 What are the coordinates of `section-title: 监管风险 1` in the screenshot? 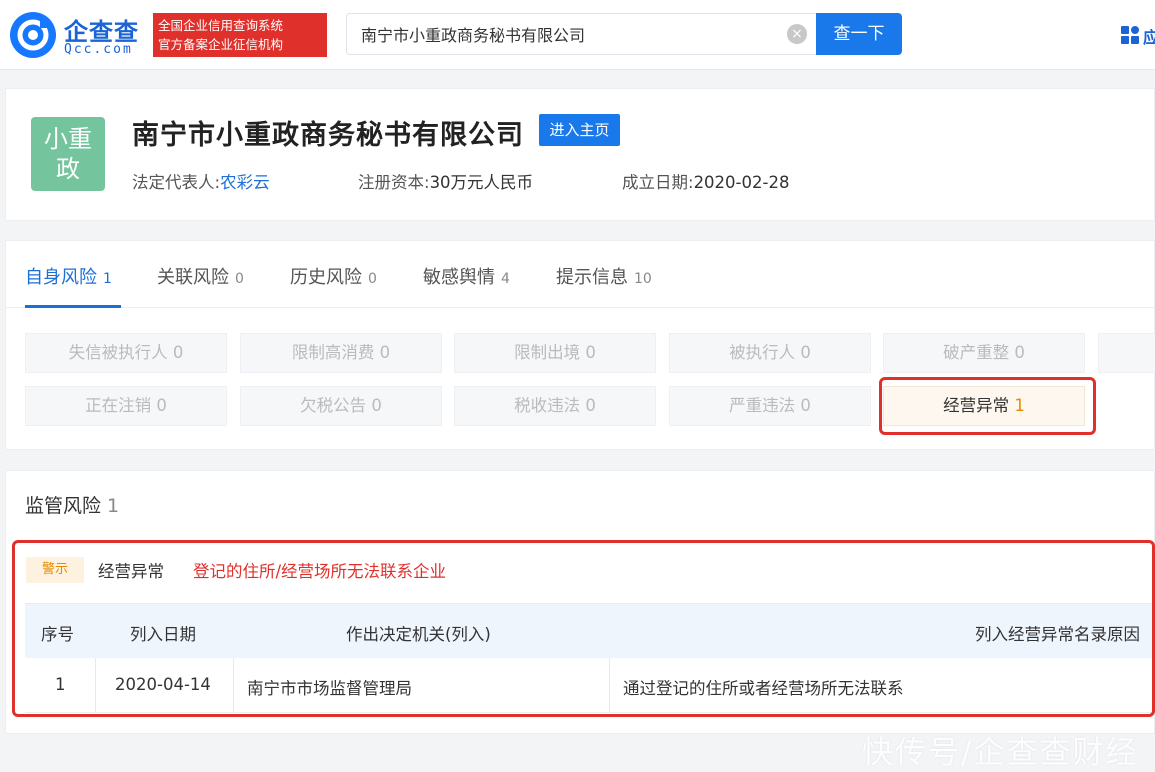 It's located at (72, 504).